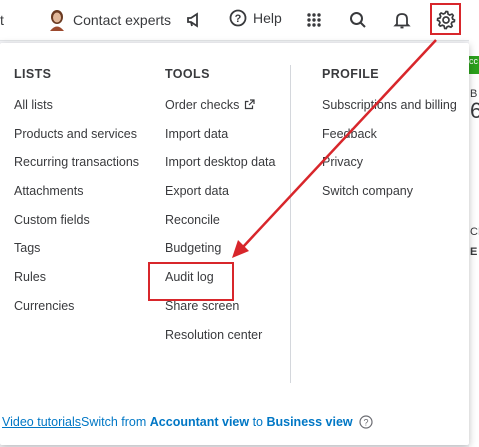 Image resolution: width=479 pixels, height=447 pixels. What do you see at coordinates (41, 422) in the screenshot?
I see `video-tutorials-link: Video tutorials` at bounding box center [41, 422].